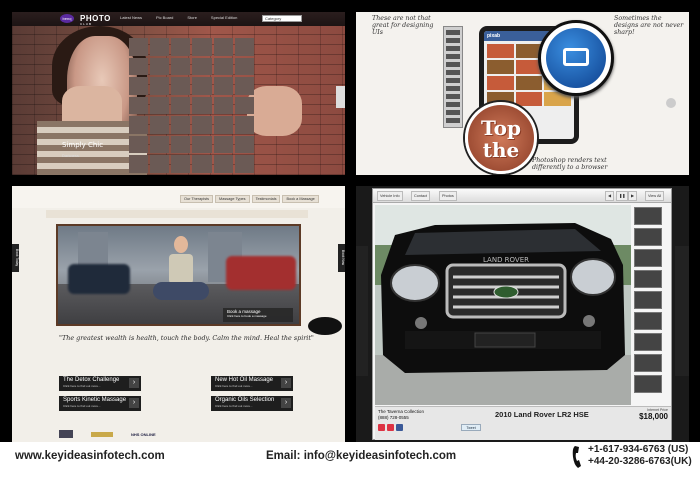 Image resolution: width=700 pixels, height=478 pixels. Describe the element at coordinates (70, 155) in the screenshot. I see `album-subtitle: Darkness` at that location.